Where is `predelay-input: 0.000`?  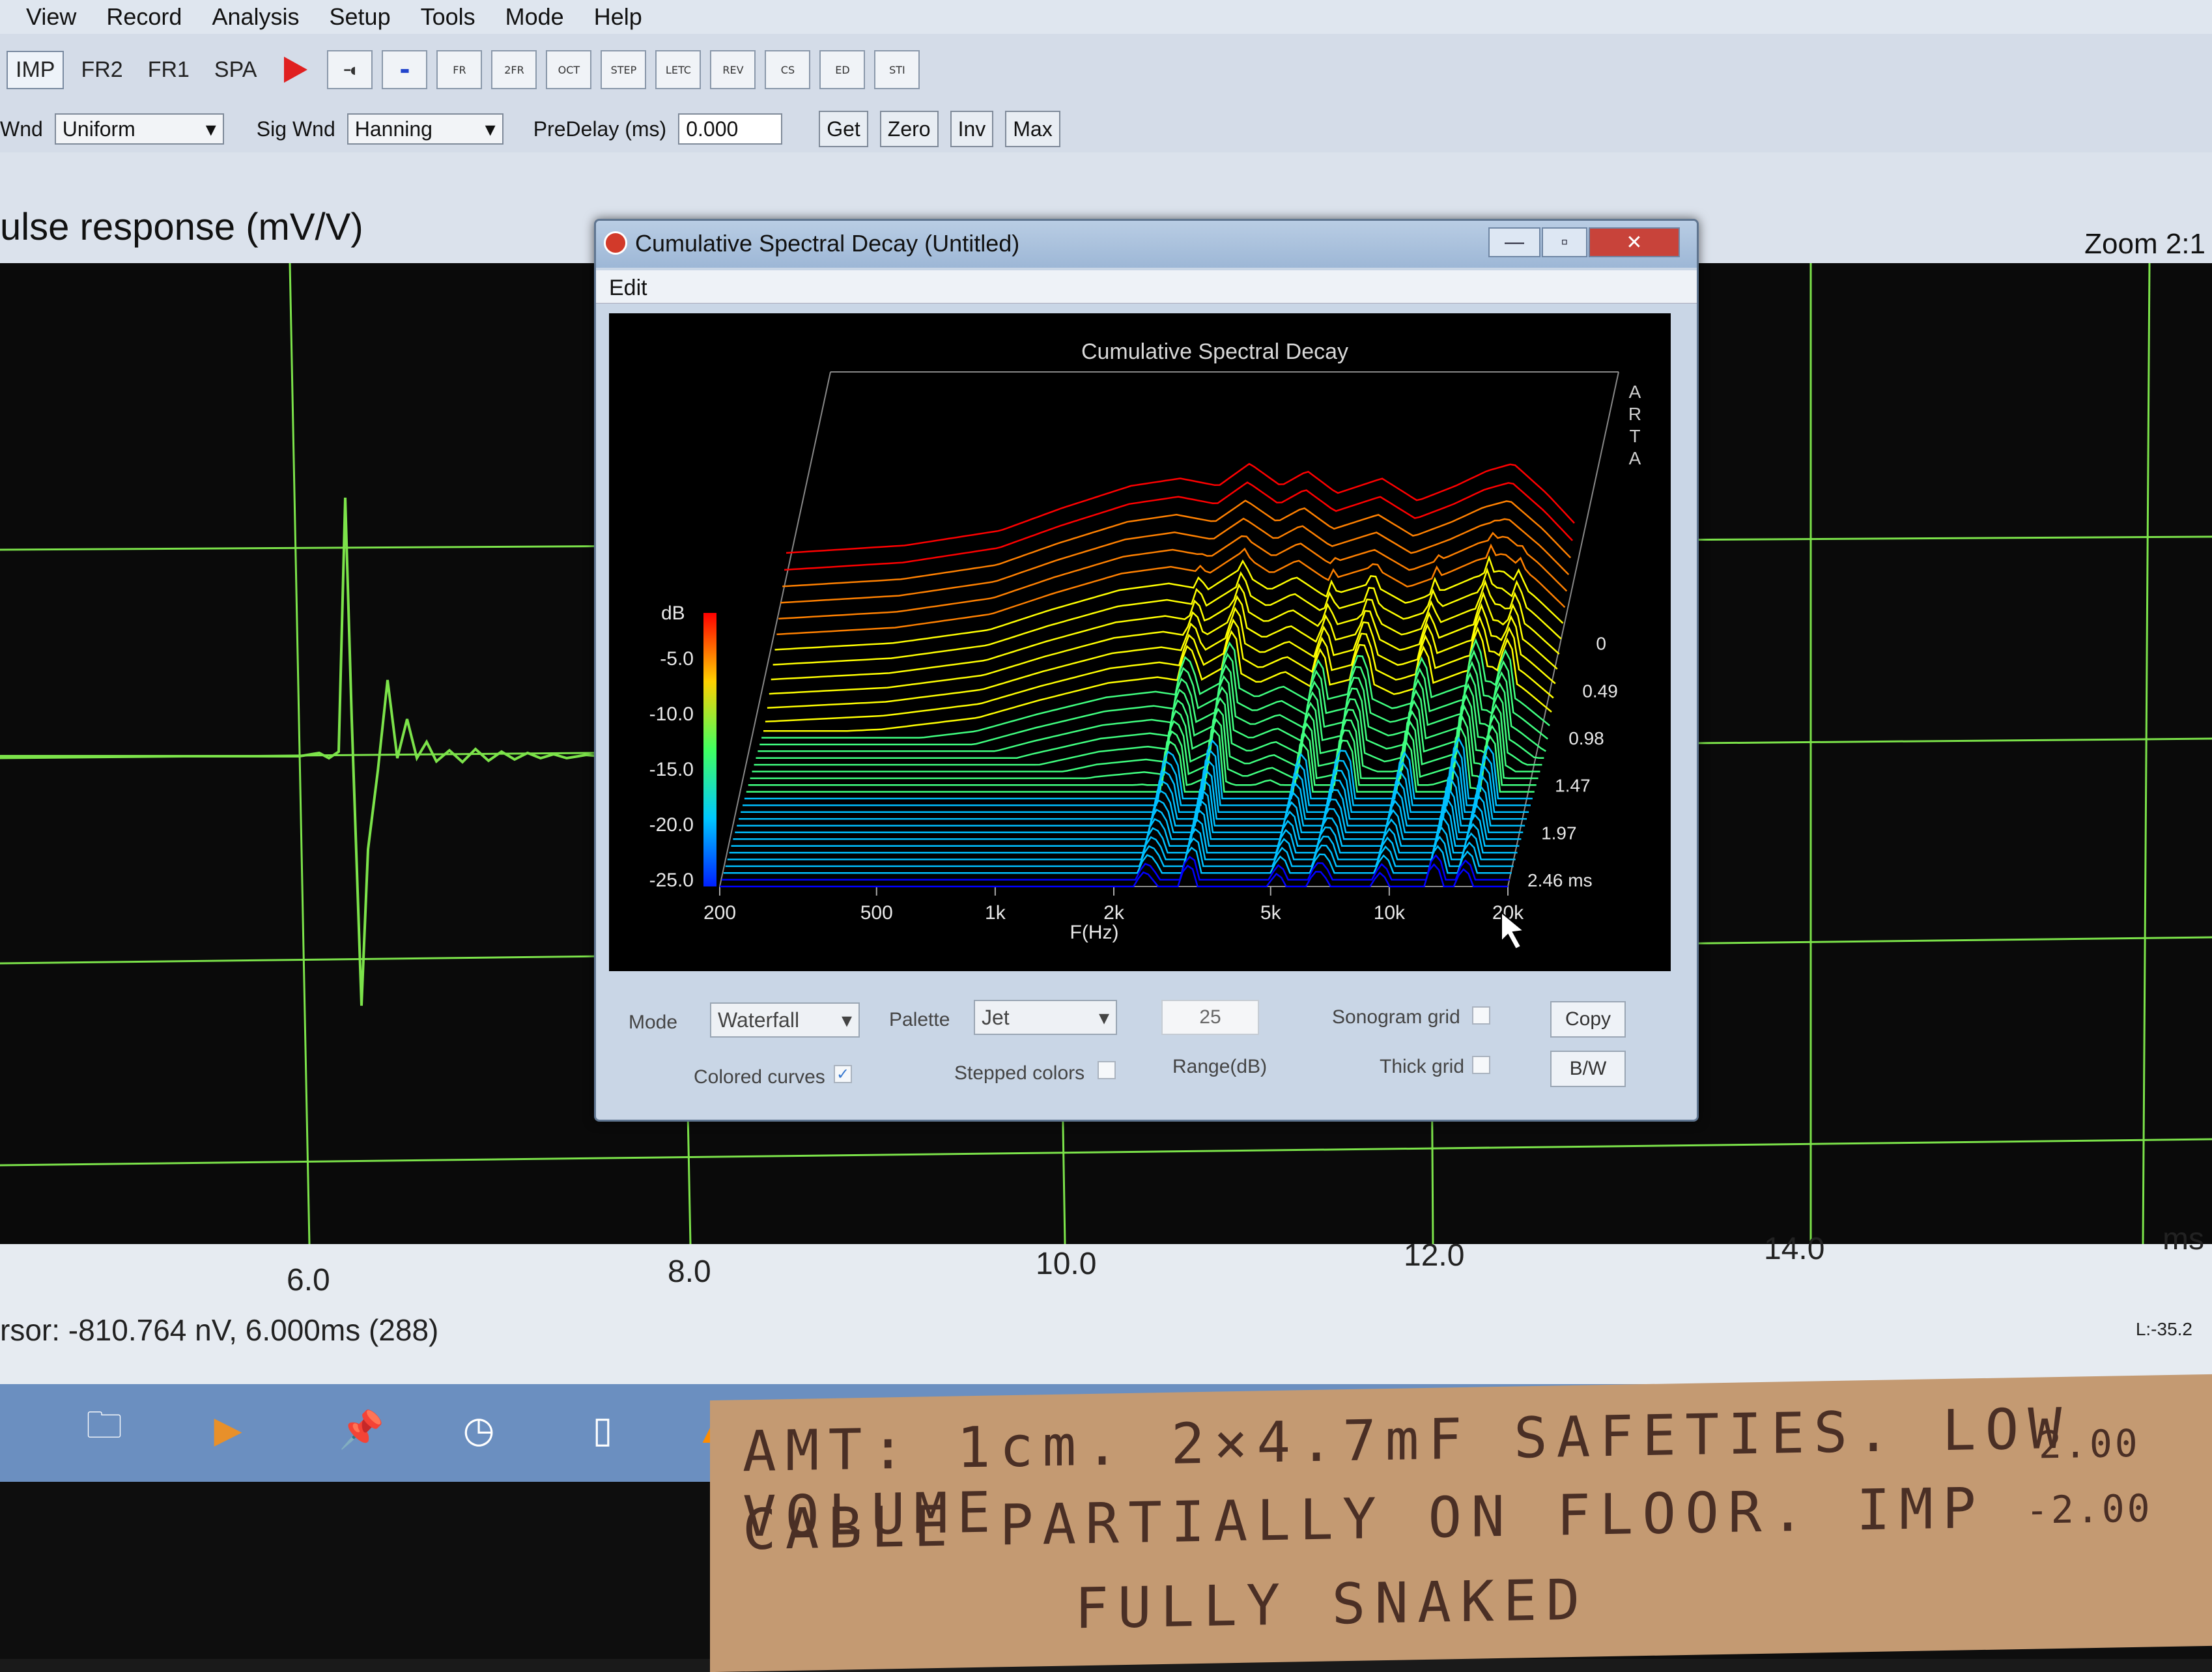
predelay-input: 0.000 is located at coordinates (730, 129).